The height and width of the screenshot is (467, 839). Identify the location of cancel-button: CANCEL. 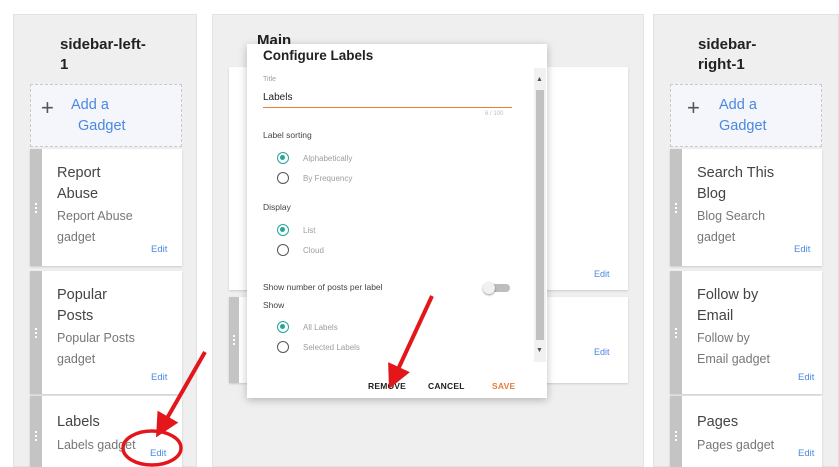
(446, 386).